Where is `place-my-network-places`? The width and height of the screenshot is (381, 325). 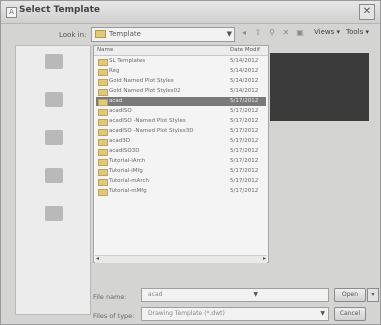
place-my-network-places is located at coordinates (54, 221).